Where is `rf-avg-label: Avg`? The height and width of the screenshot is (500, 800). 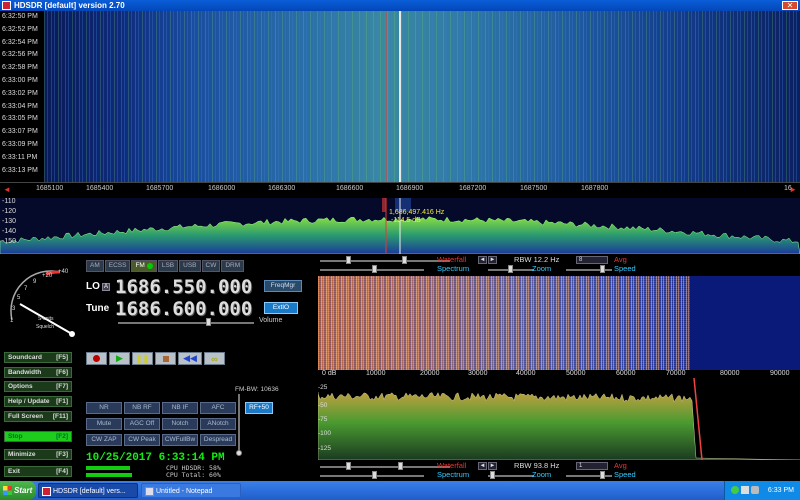
rf-avg-label: Avg is located at coordinates (620, 259).